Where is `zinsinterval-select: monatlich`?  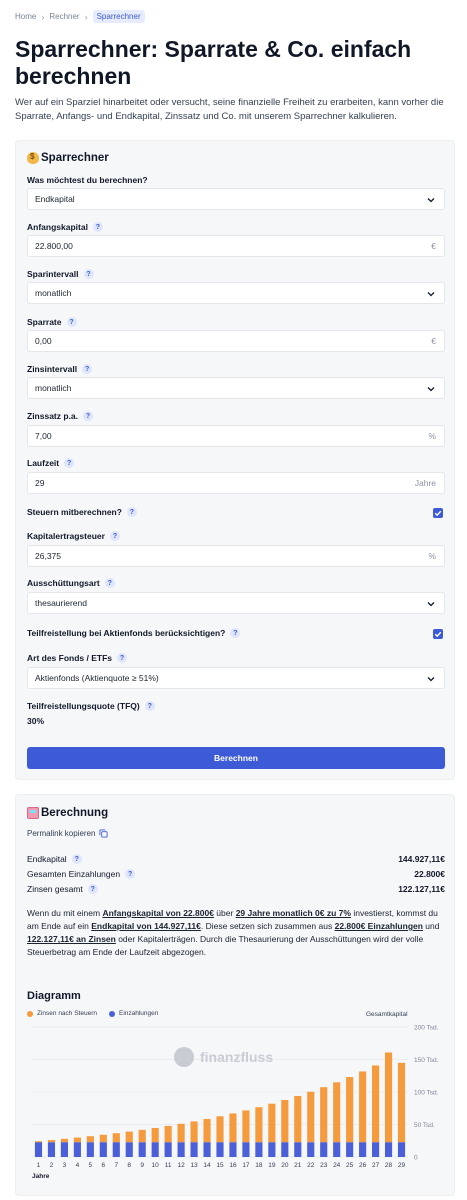
zinsinterval-select: monatlich is located at coordinates (236, 388).